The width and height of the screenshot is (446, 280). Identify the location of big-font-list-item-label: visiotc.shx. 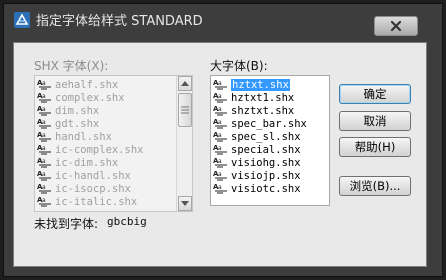
(266, 188).